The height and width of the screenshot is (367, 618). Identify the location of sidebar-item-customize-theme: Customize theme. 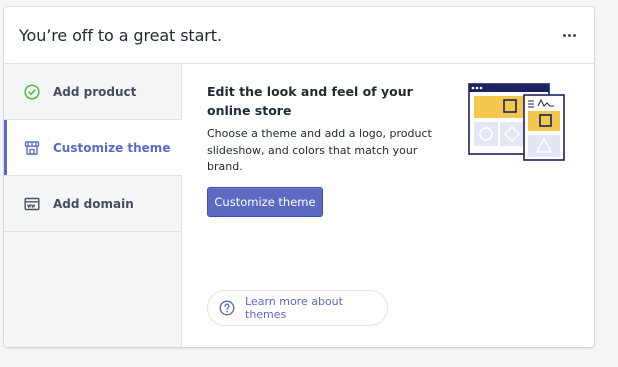
(93, 148).